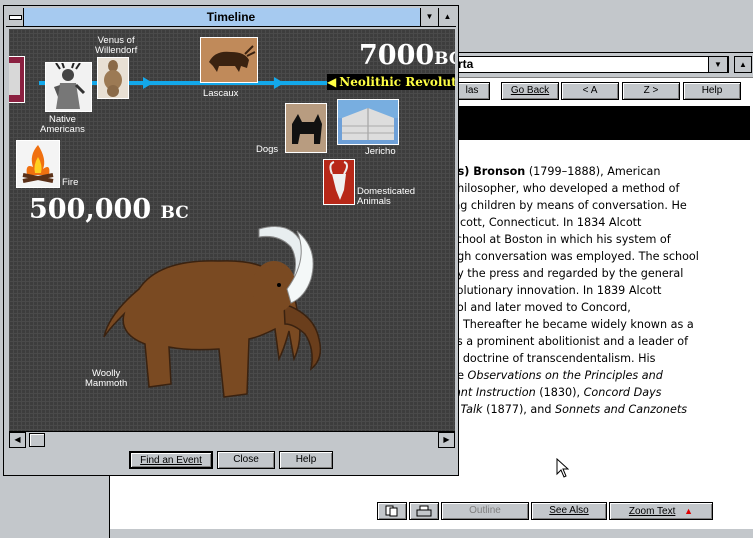 This screenshot has width=753, height=538. I want to click on print-icon, so click(424, 511).